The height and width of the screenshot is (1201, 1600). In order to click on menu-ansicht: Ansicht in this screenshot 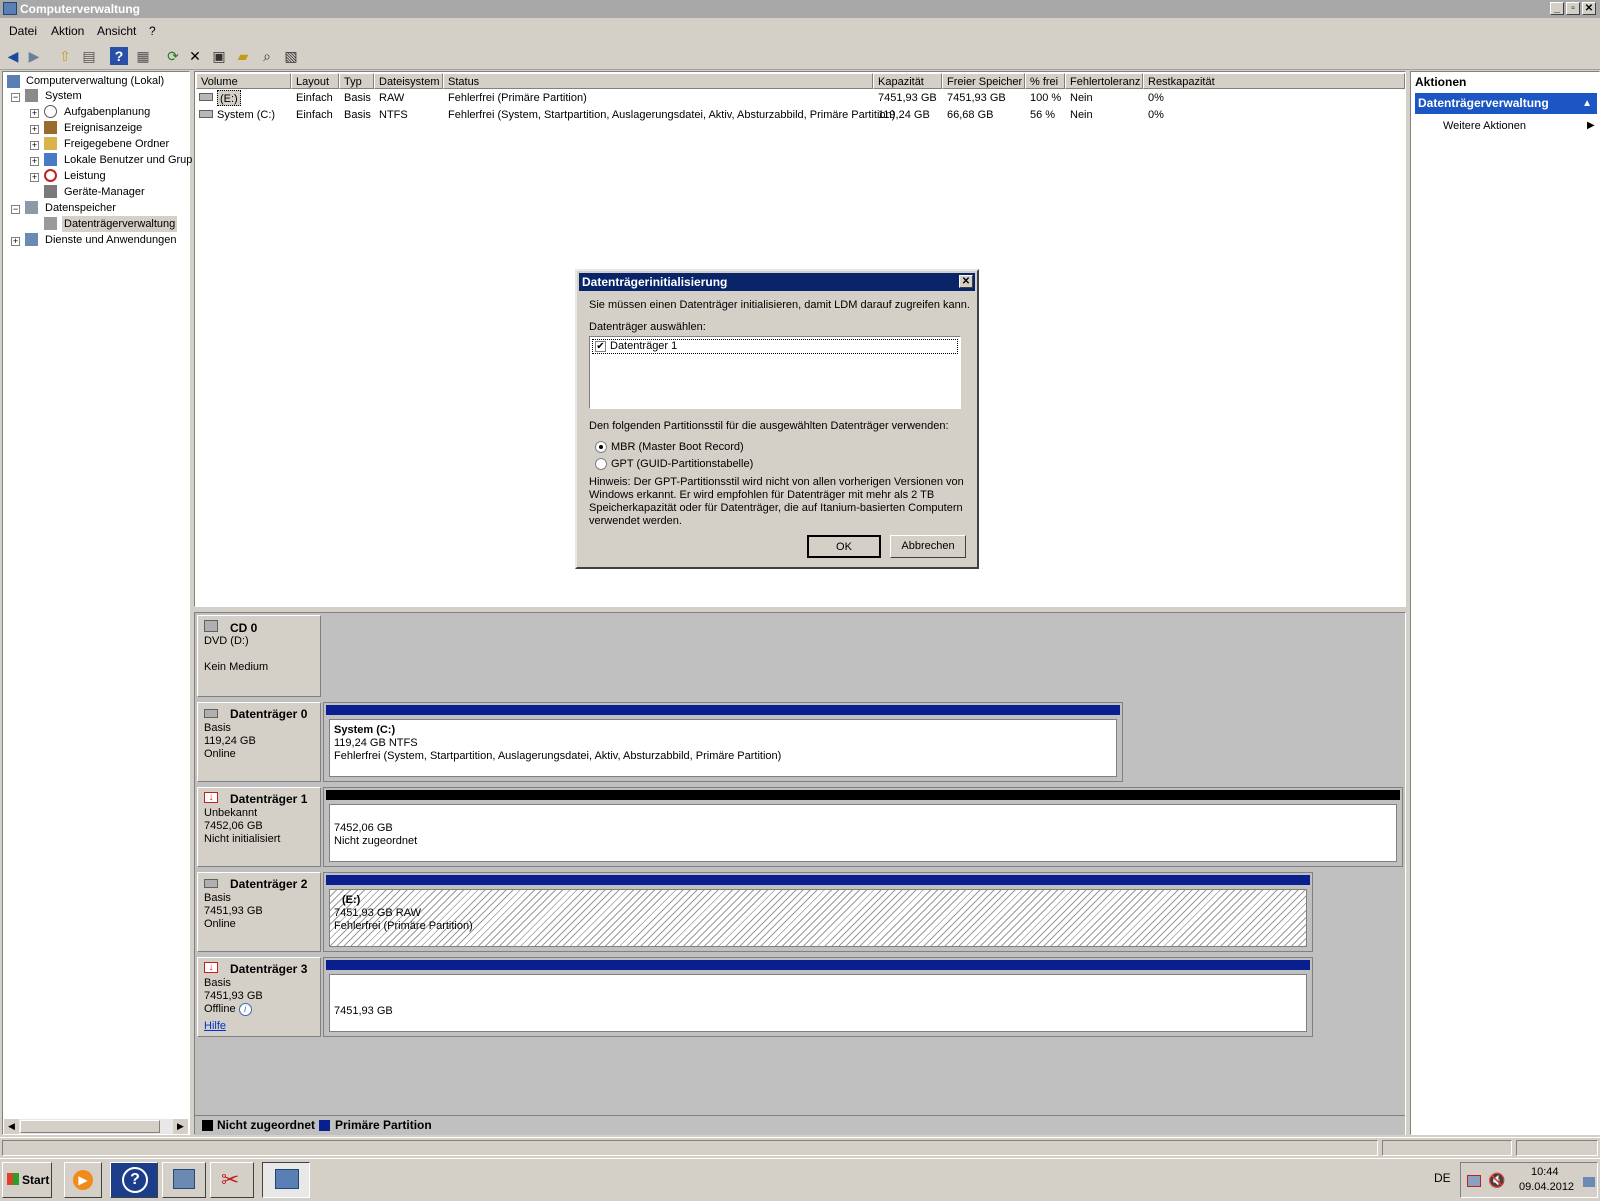, I will do `click(116, 31)`.